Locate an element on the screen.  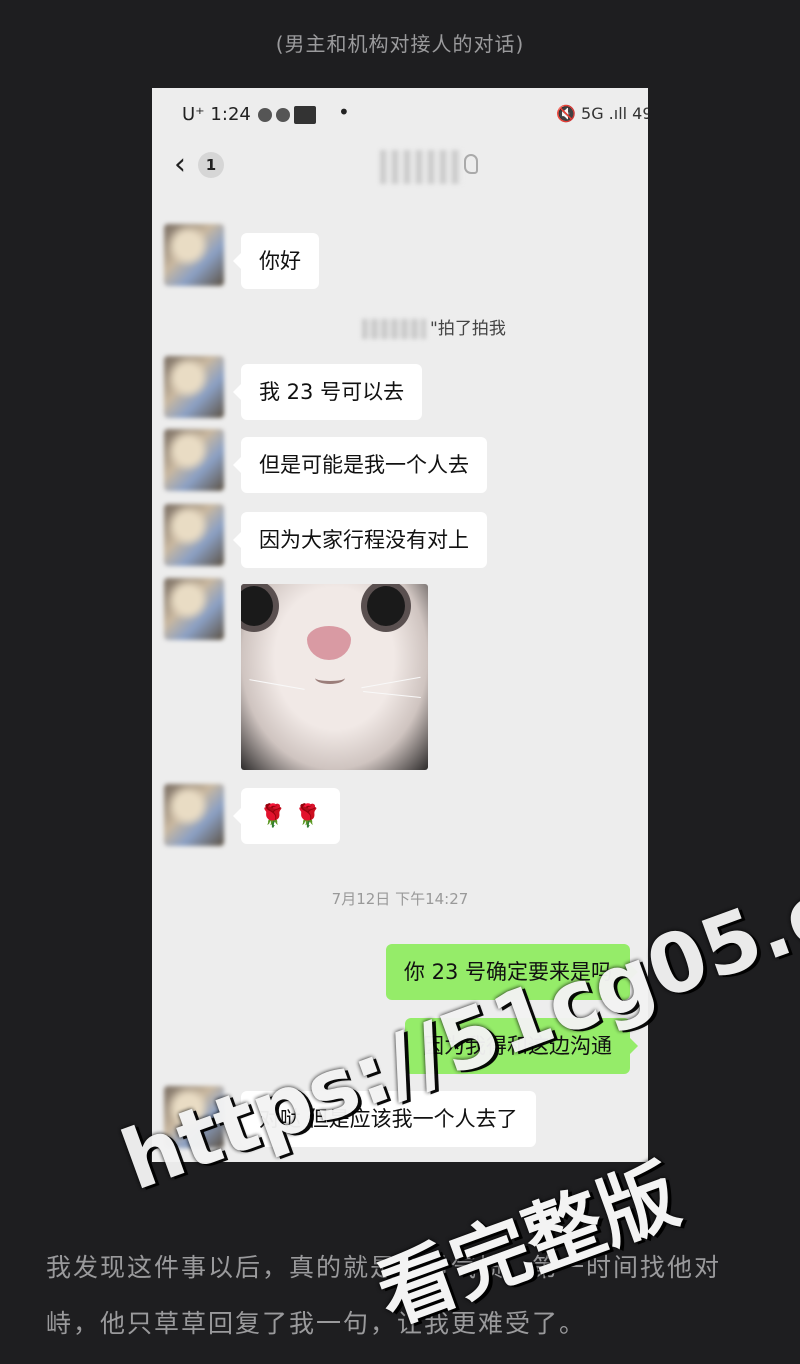
ear-icon is located at coordinates (471, 164).